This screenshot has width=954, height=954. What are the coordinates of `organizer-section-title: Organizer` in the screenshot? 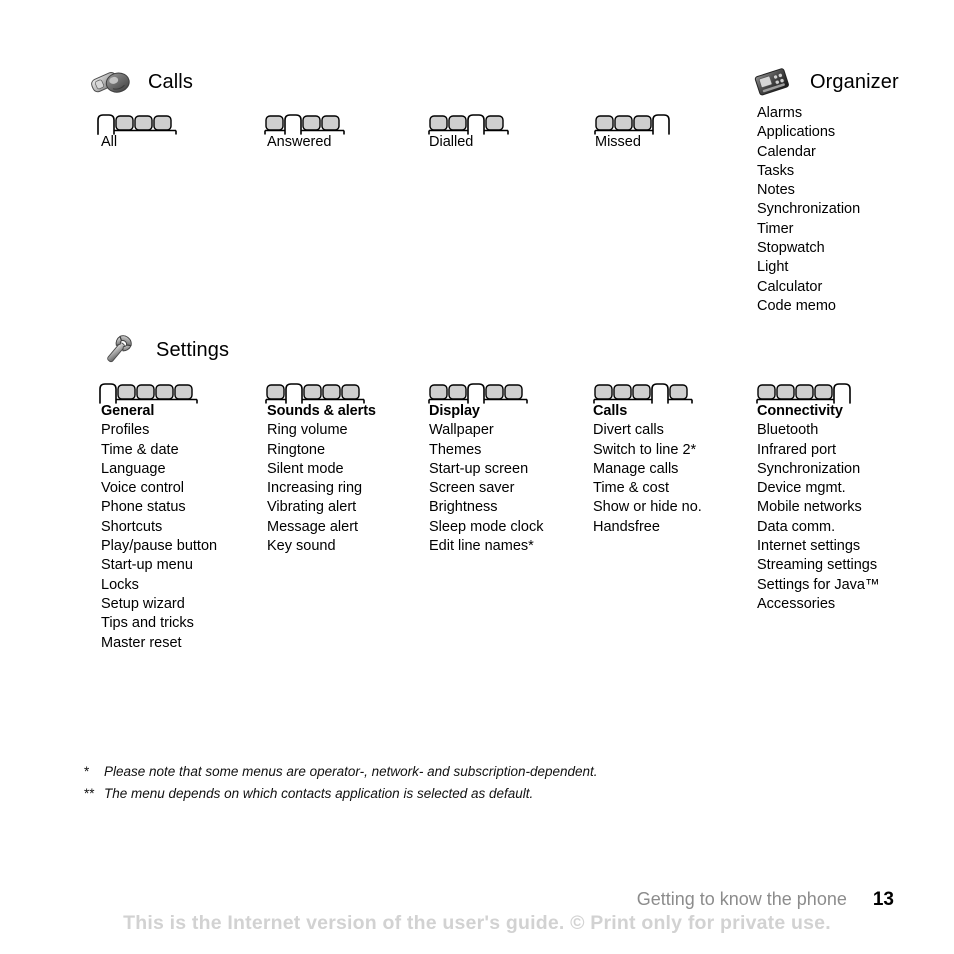 It's located at (854, 81).